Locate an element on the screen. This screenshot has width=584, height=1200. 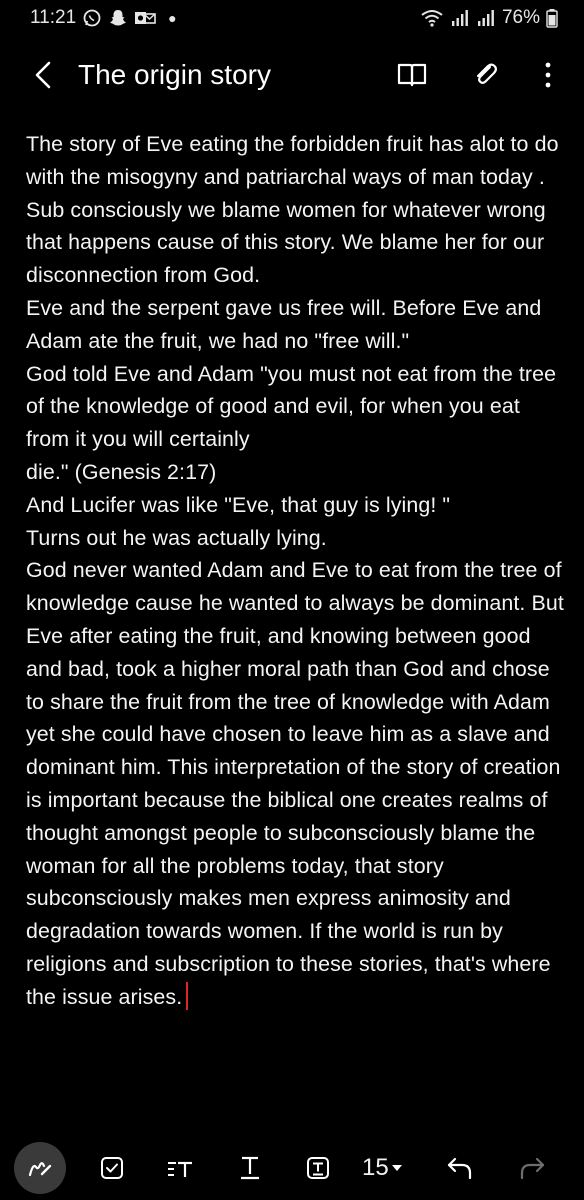
font-size-selector: 15 is located at coordinates (382, 1168).